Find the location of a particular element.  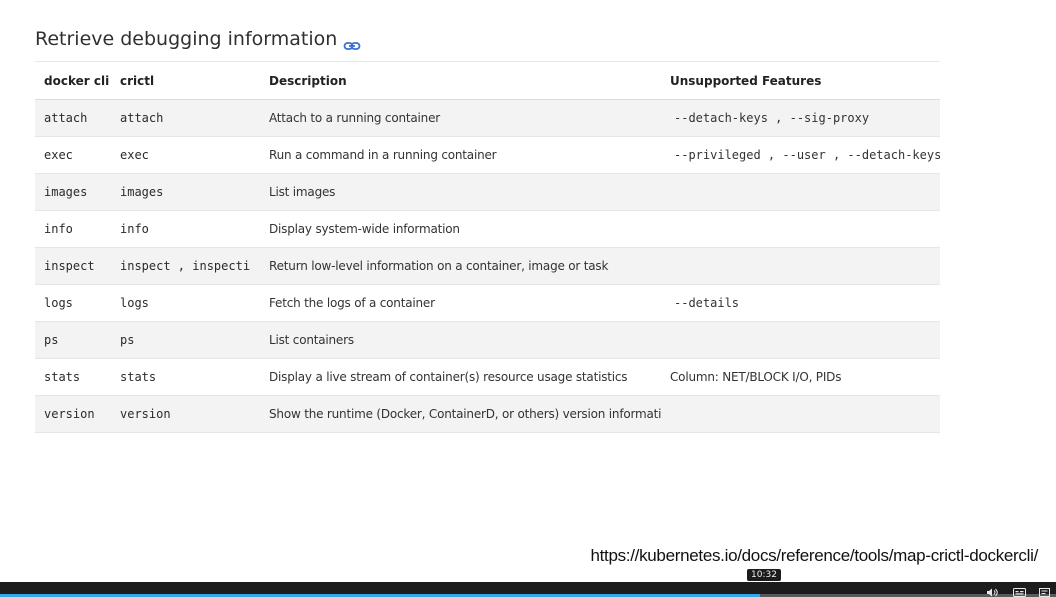

command-description: Display system-wide information is located at coordinates (460, 229).